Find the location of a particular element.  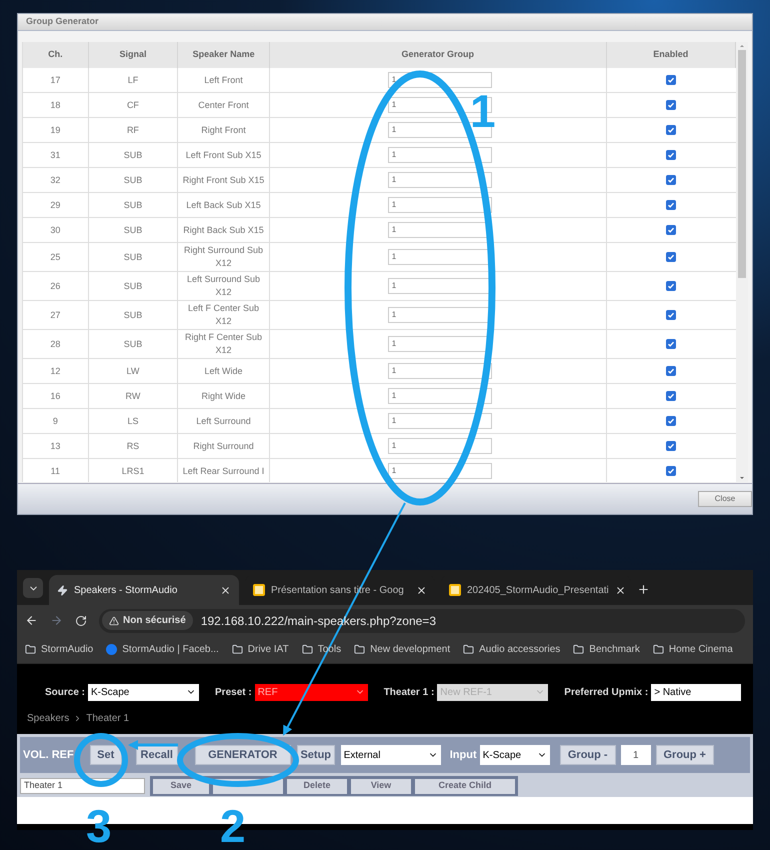

upmix-field: > Native is located at coordinates (696, 692).